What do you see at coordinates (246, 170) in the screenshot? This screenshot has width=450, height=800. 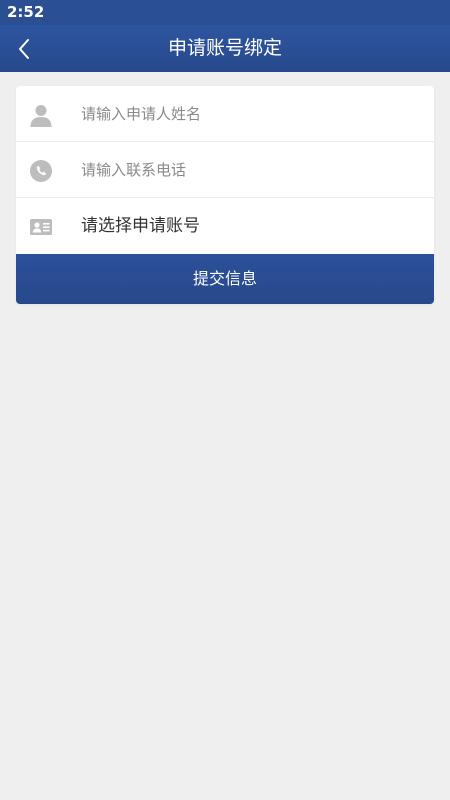 I see `contact-phone-input` at bounding box center [246, 170].